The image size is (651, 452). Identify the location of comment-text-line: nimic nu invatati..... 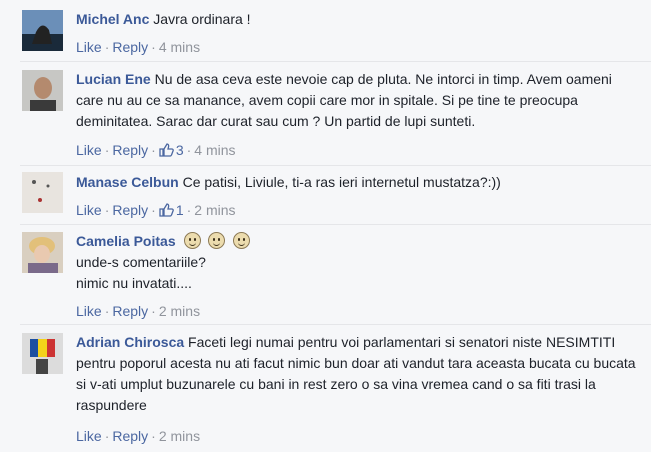
(134, 283).